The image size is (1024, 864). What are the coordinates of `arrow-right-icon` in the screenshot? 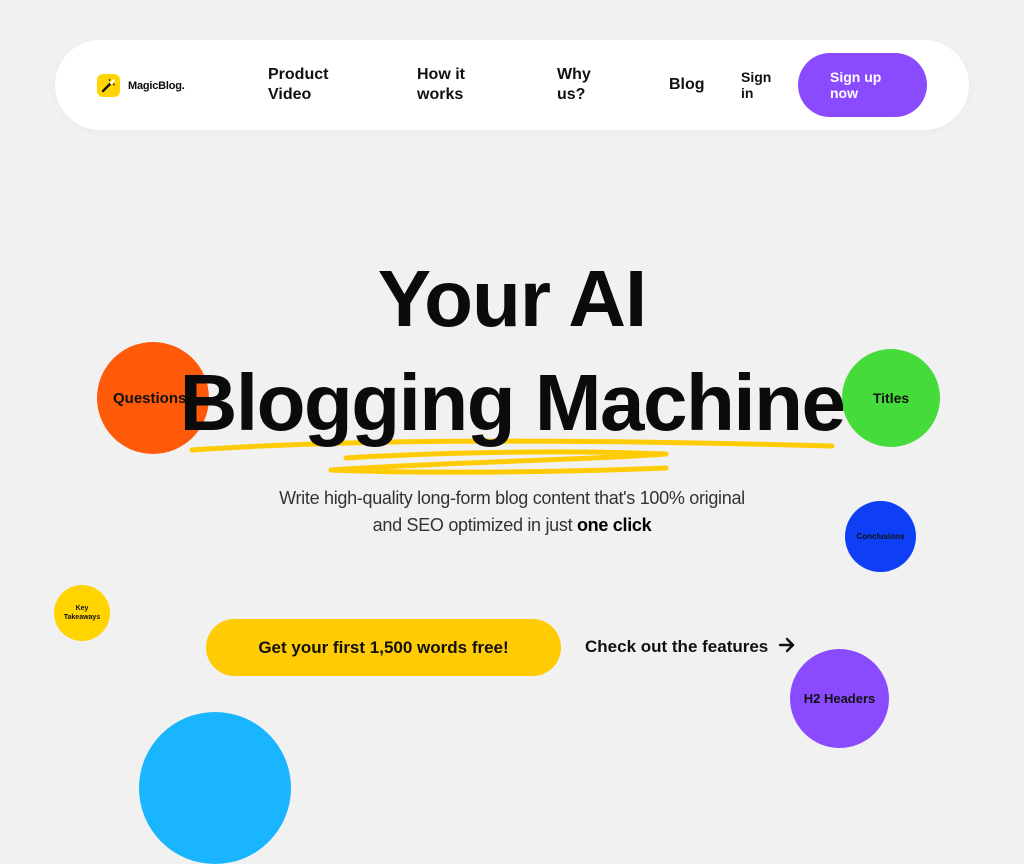 It's located at (787, 647).